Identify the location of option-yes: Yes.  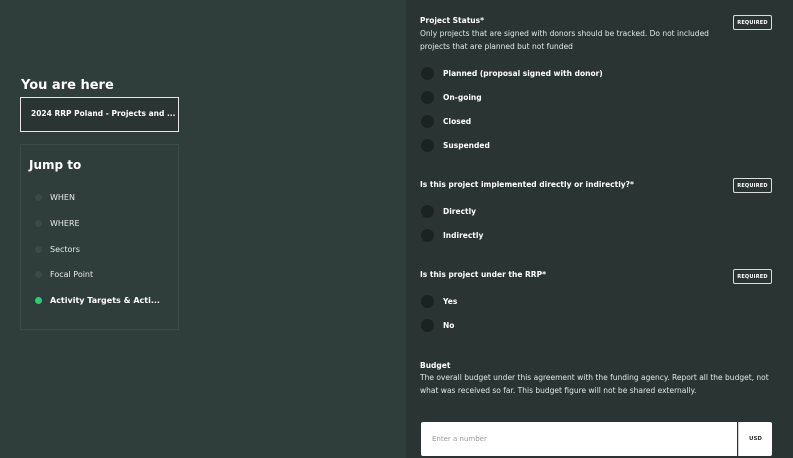
(439, 301).